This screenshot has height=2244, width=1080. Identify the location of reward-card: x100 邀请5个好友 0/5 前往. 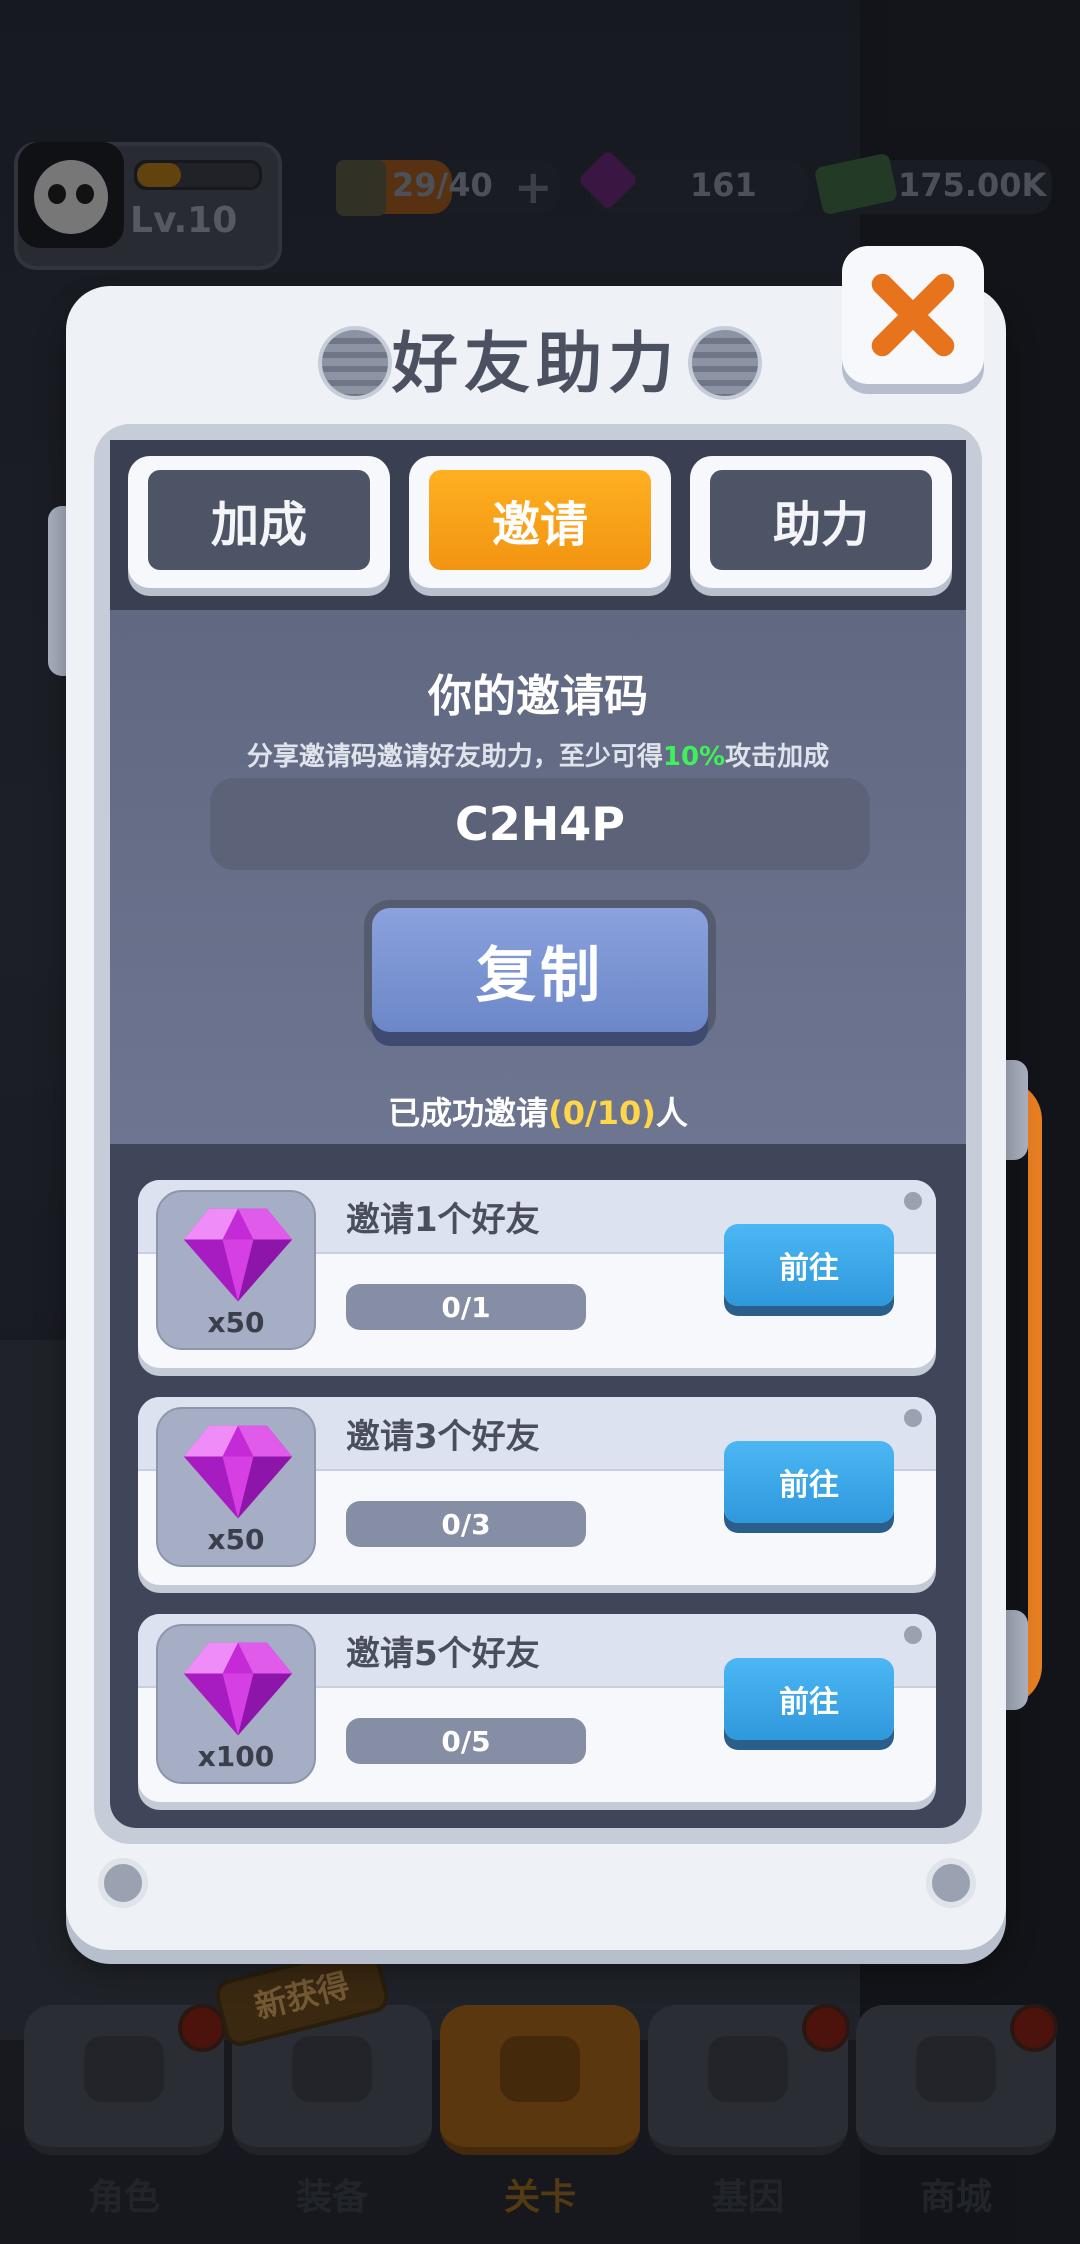
(537, 1708).